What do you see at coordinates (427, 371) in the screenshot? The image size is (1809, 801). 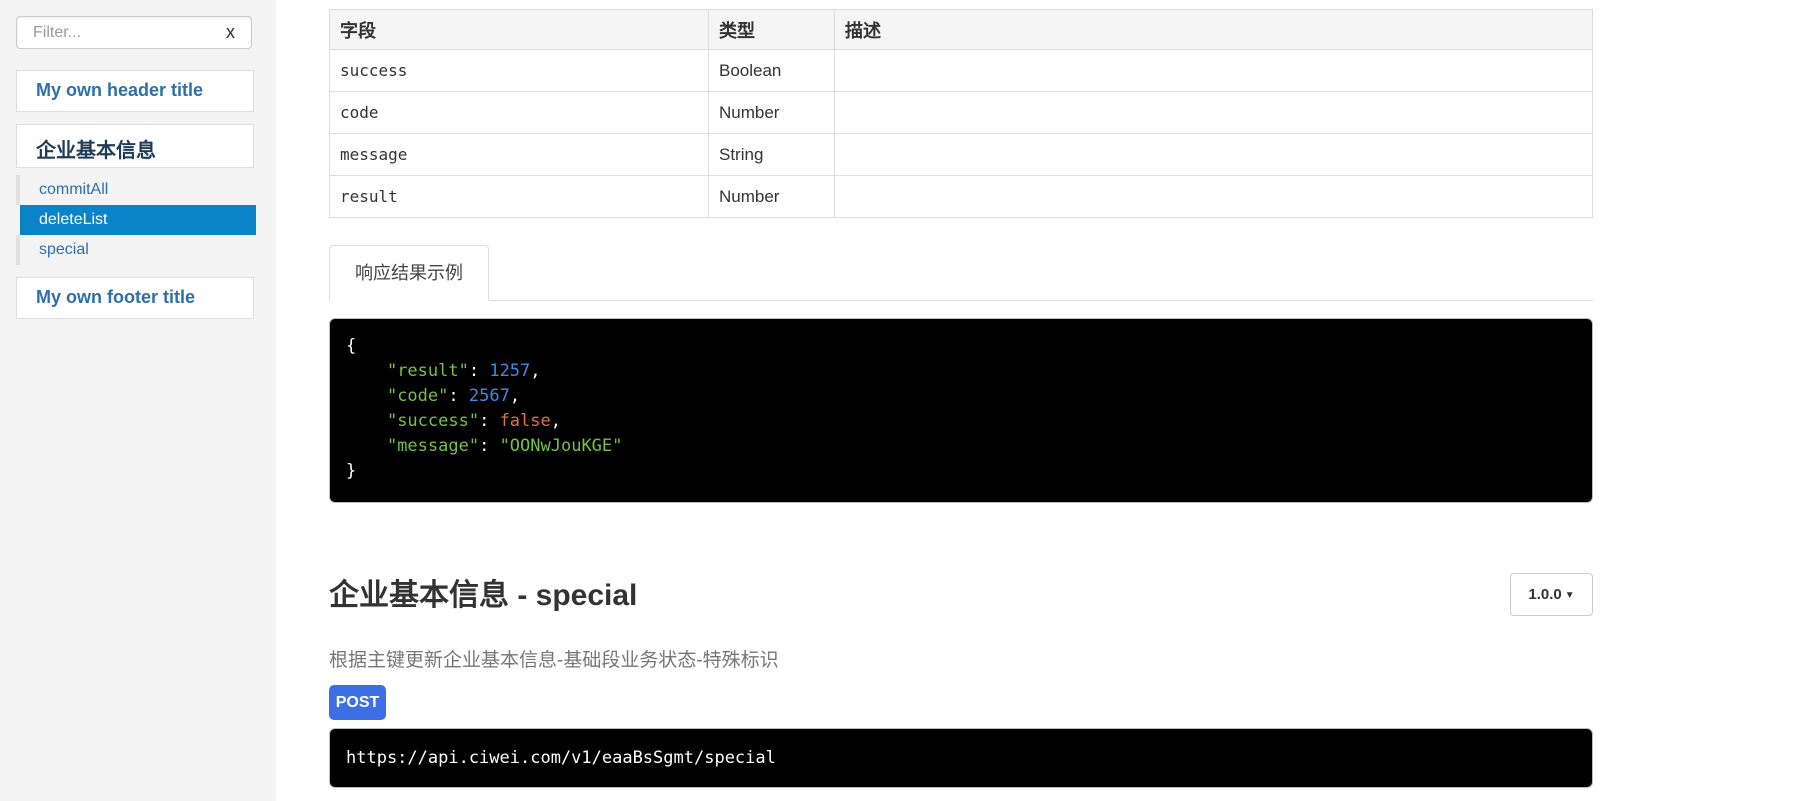 I see `json-key: "result"` at bounding box center [427, 371].